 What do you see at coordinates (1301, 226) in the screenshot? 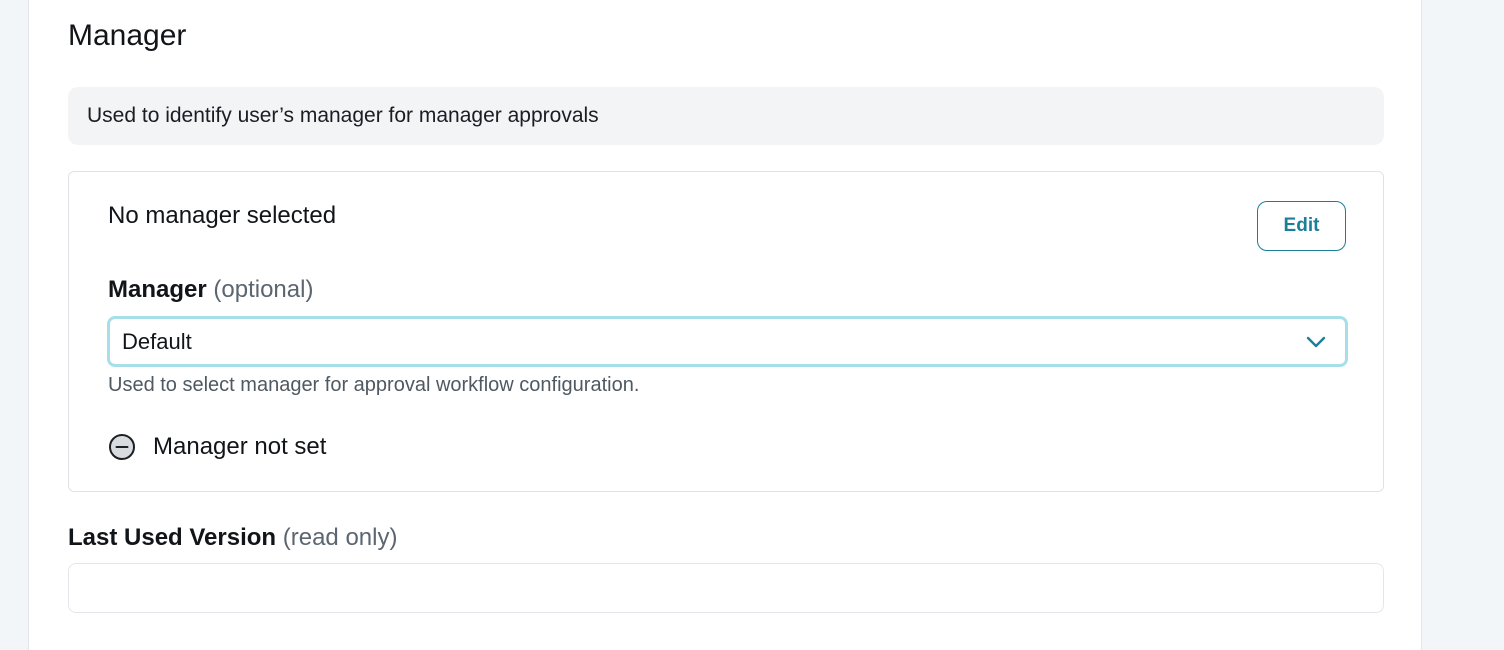
I see `edit-button: Edit` at bounding box center [1301, 226].